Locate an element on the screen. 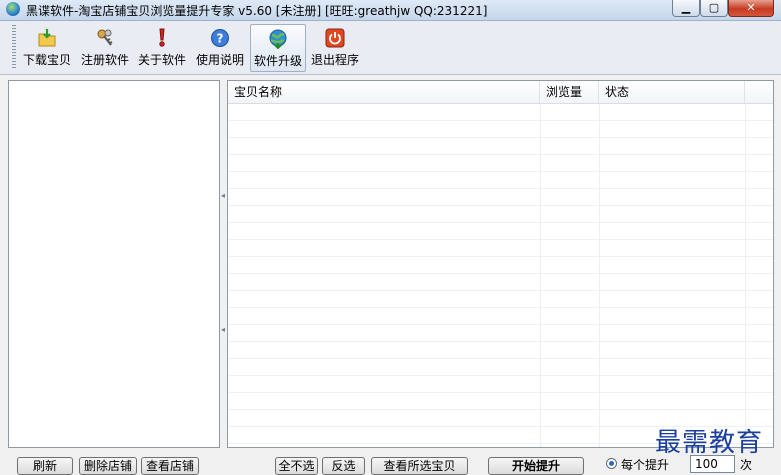 The image size is (781, 475). close-button: ✕ is located at coordinates (751, 8).